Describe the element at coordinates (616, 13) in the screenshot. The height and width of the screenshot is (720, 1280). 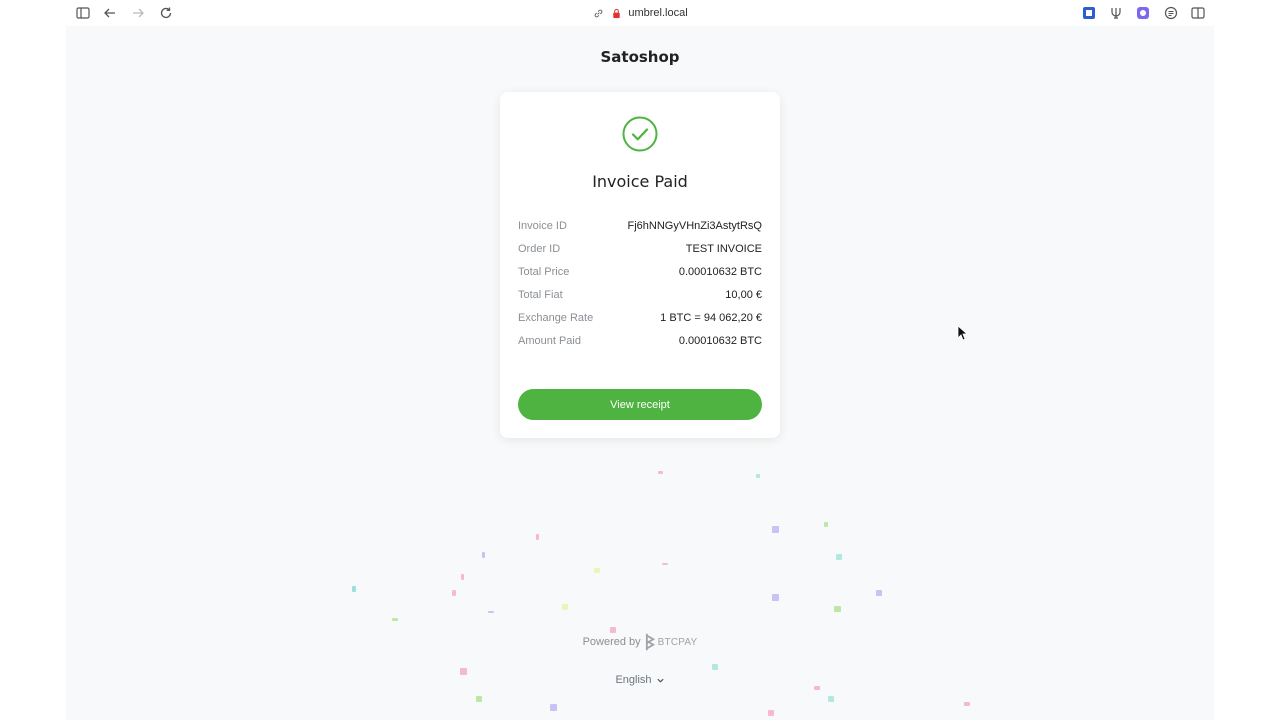
I see `lock-icon` at that location.